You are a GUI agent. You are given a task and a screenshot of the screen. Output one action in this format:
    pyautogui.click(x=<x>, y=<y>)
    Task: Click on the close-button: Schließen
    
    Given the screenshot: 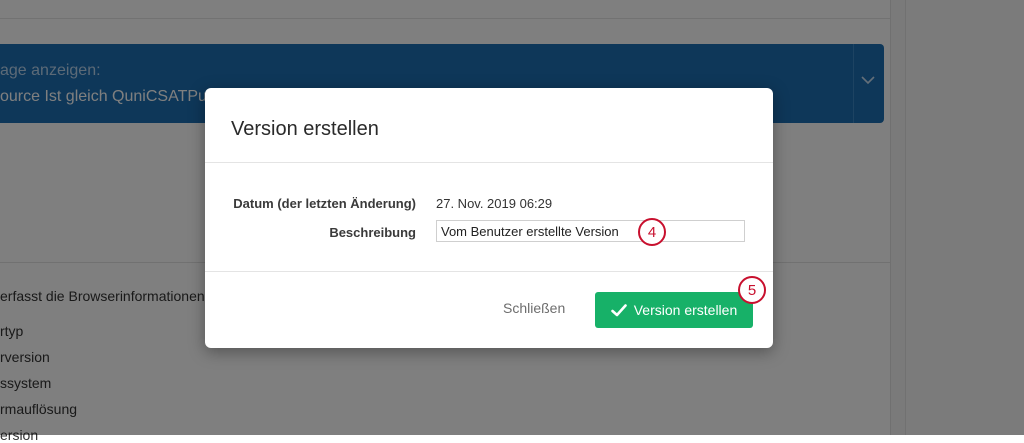 What is the action you would take?
    pyautogui.click(x=534, y=308)
    